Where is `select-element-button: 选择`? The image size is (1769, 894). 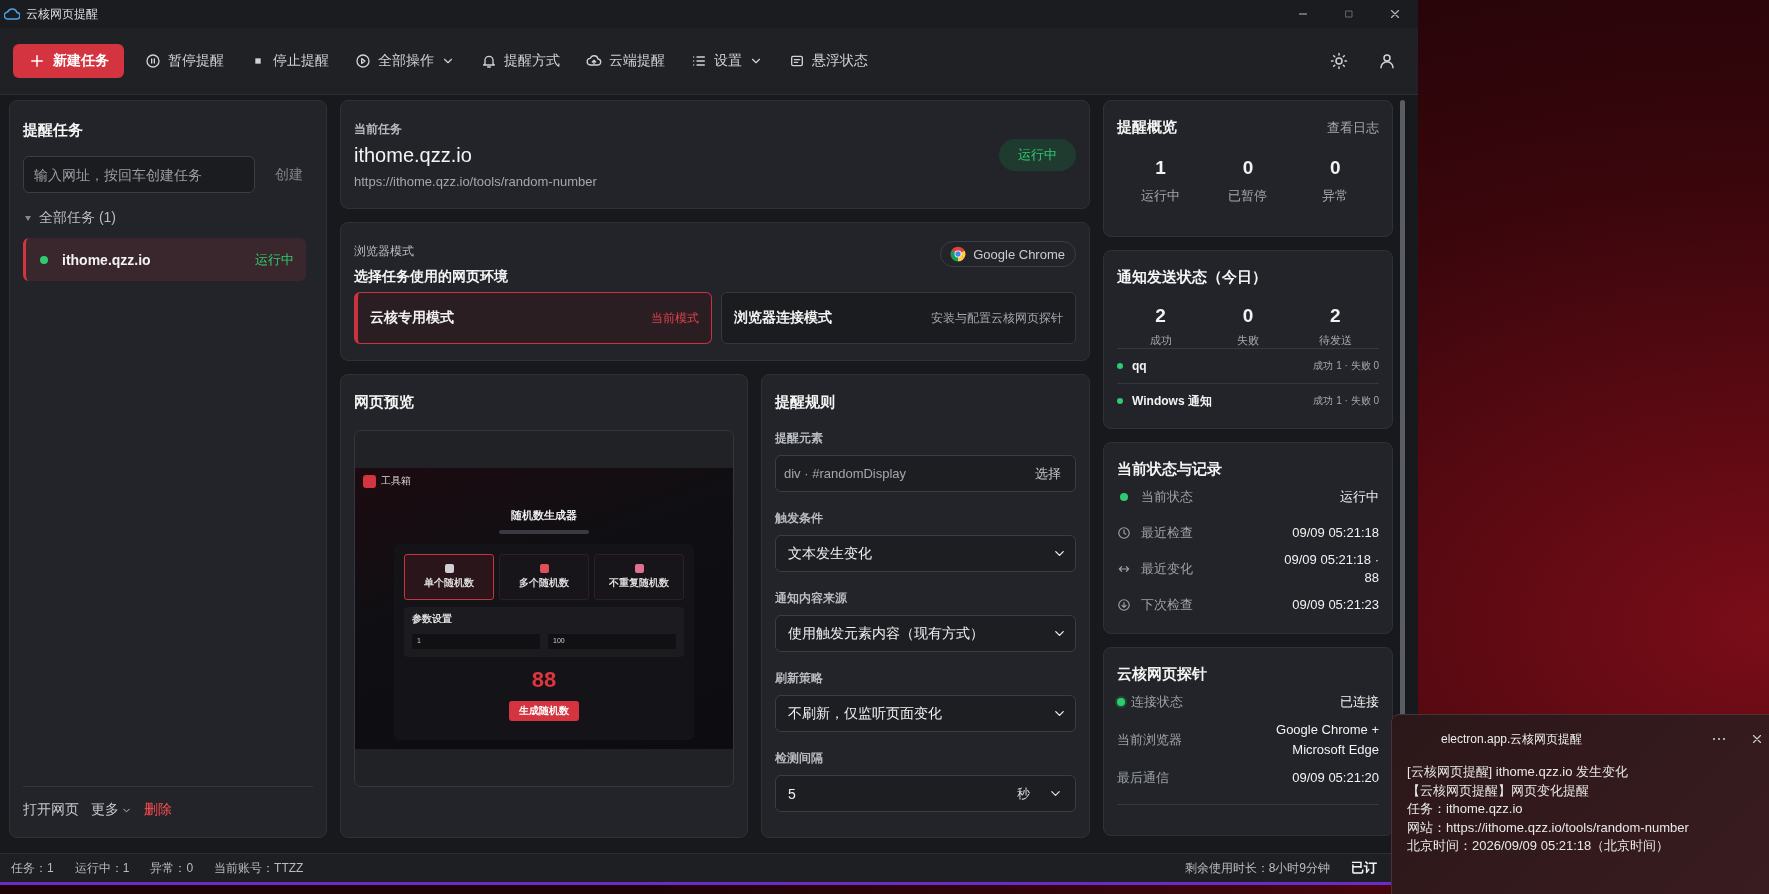 select-element-button: 选择 is located at coordinates (1048, 473).